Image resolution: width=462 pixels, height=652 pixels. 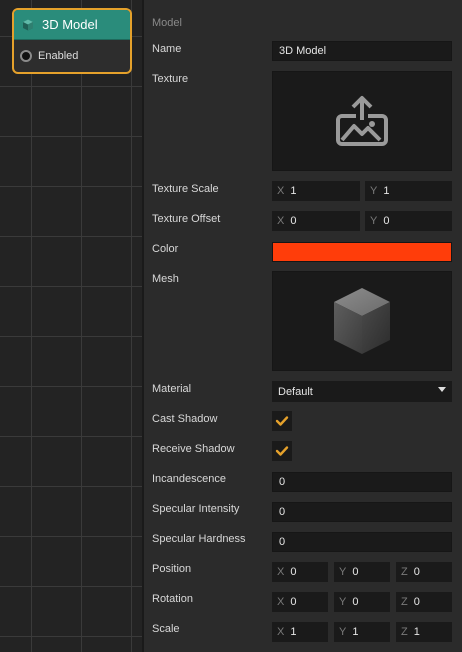 What do you see at coordinates (442, 389) in the screenshot?
I see `chevron-down-icon` at bounding box center [442, 389].